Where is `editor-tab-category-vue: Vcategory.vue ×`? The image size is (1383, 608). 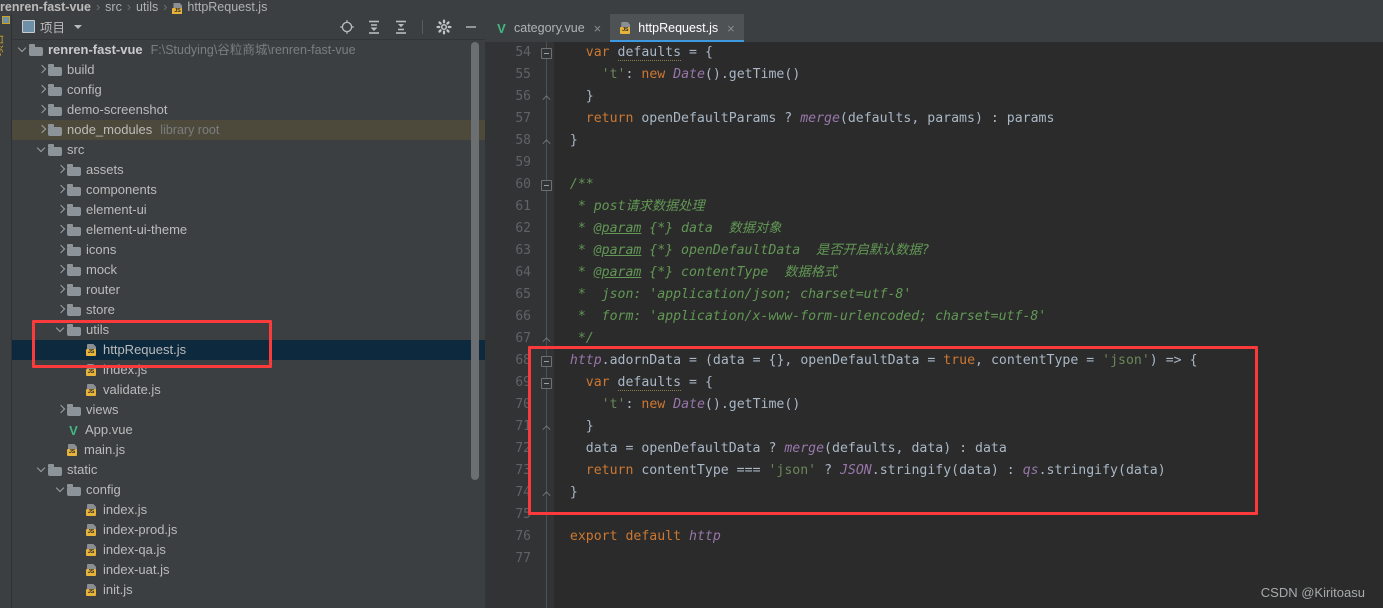 editor-tab-category-vue: Vcategory.vue × is located at coordinates (547, 28).